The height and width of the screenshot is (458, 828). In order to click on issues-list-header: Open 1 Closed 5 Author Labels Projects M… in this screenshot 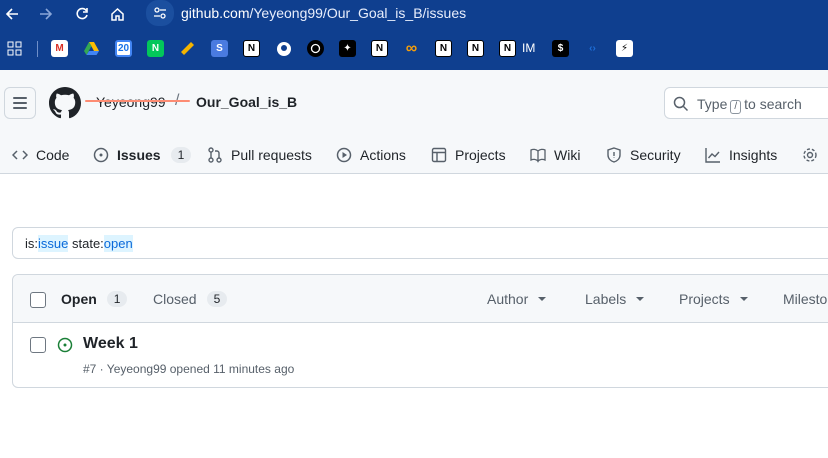, I will do `click(420, 299)`.